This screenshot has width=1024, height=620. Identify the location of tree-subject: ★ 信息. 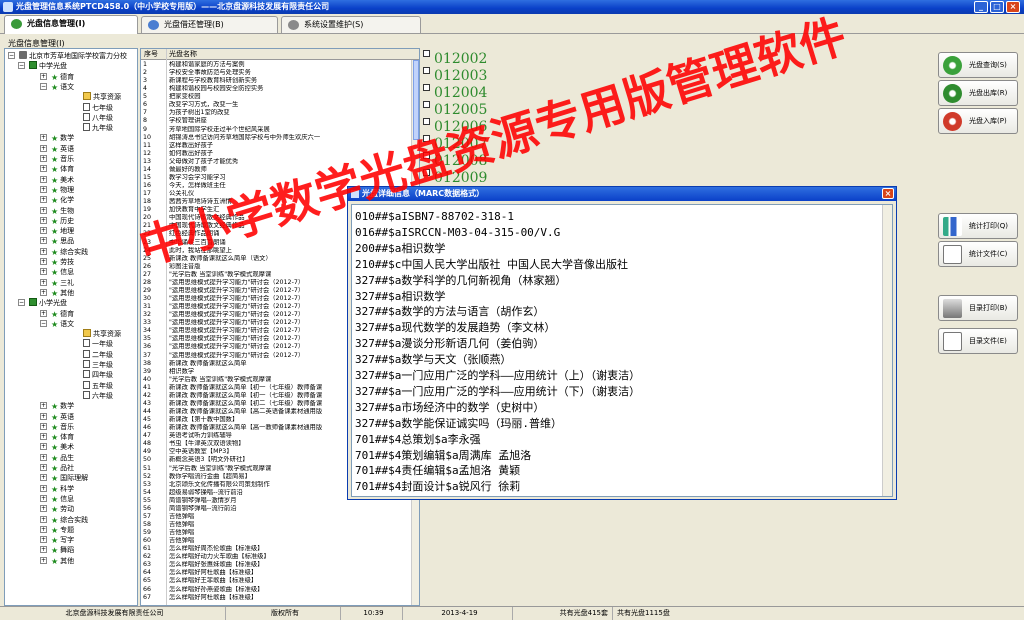
(62, 499).